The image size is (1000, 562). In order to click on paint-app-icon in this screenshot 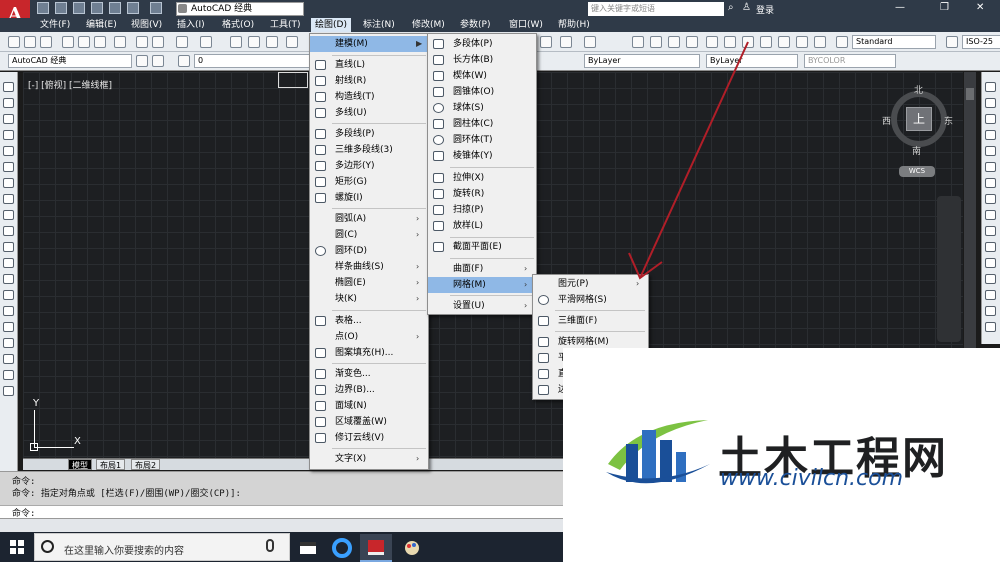, I will do `click(412, 548)`.